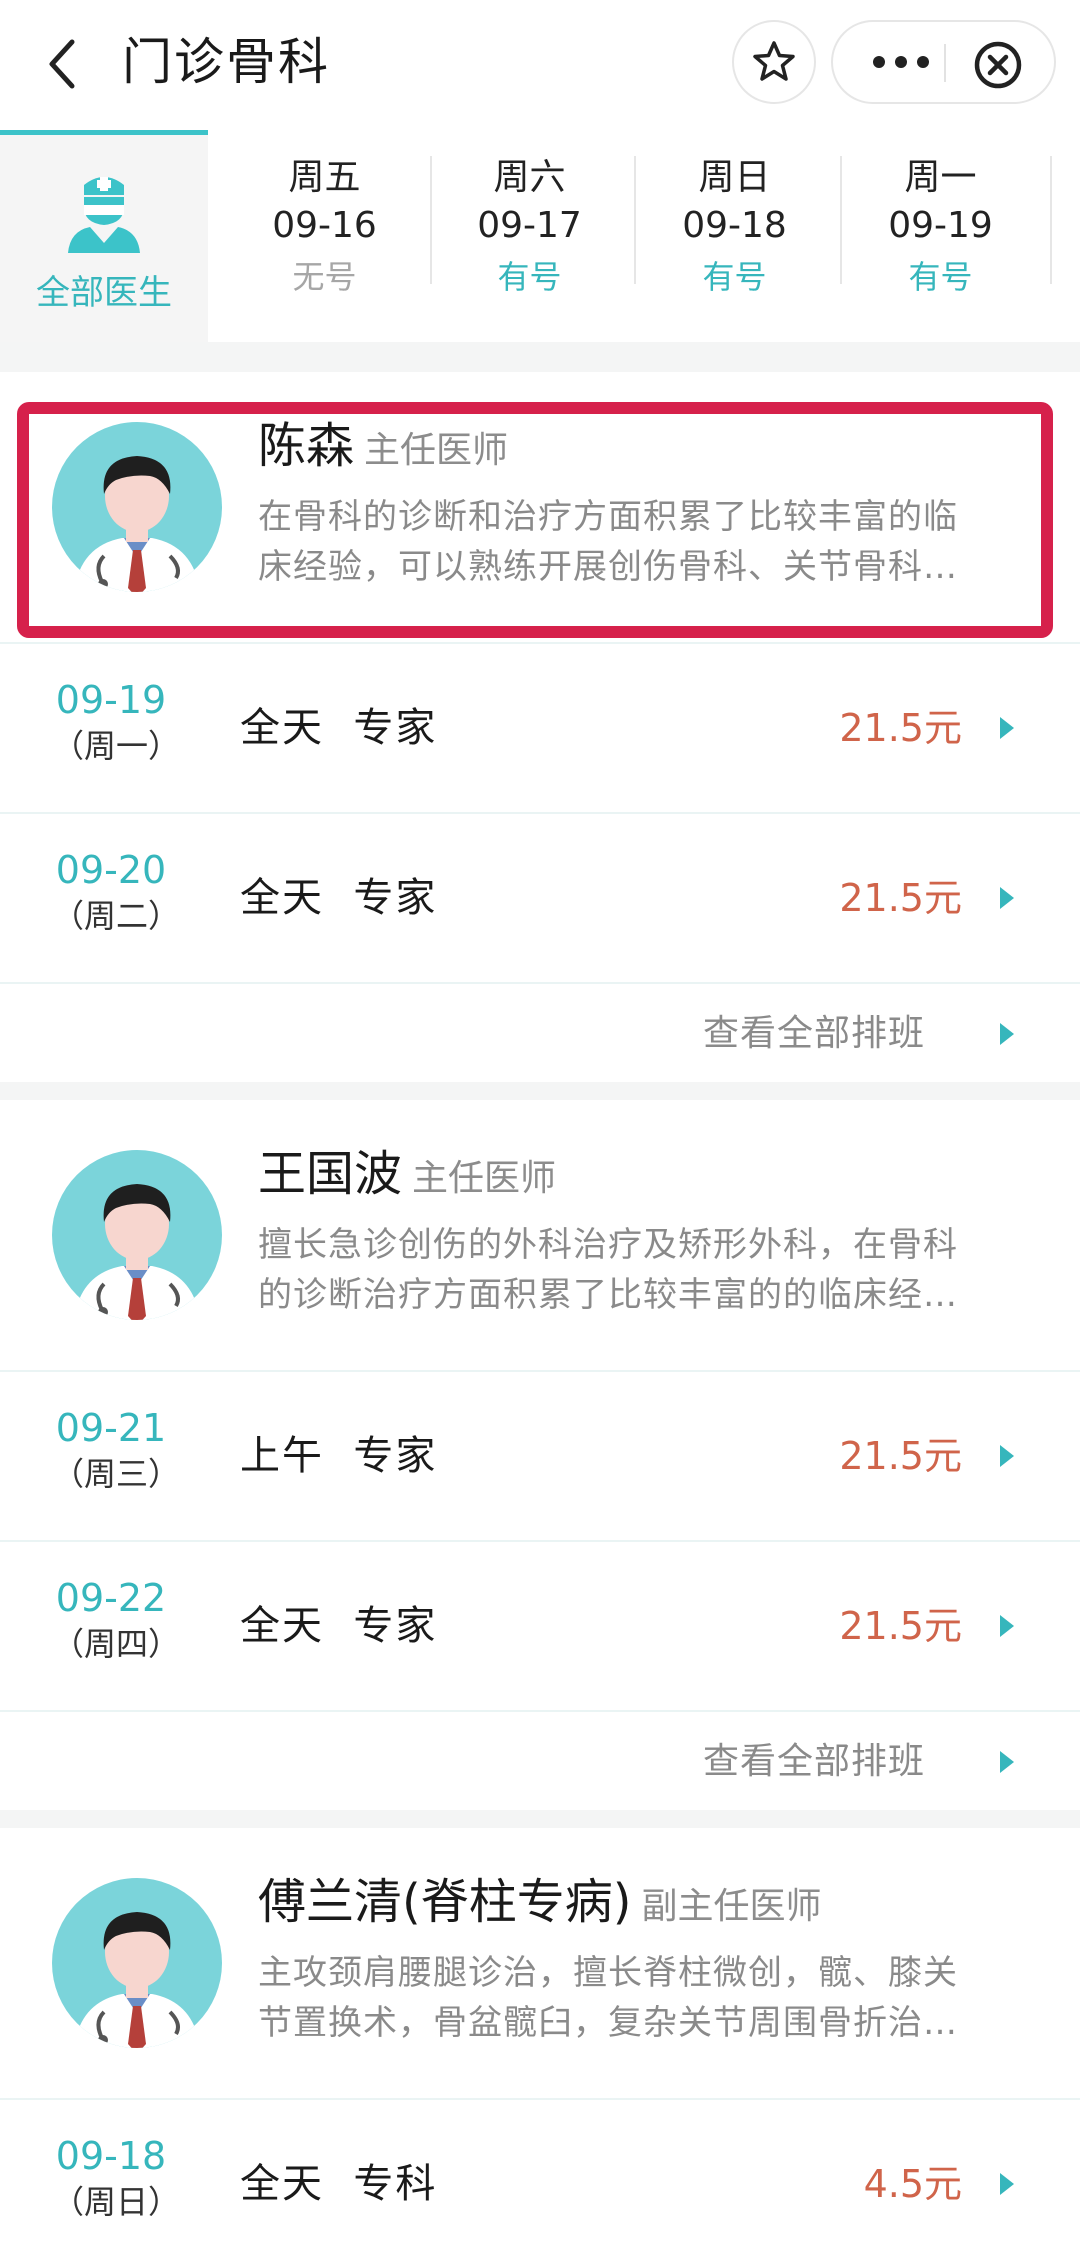 The width and height of the screenshot is (1080, 2249). What do you see at coordinates (540, 897) in the screenshot?
I see `schedule-slot: 09-20 （周二） 全天 专家 21.5元` at bounding box center [540, 897].